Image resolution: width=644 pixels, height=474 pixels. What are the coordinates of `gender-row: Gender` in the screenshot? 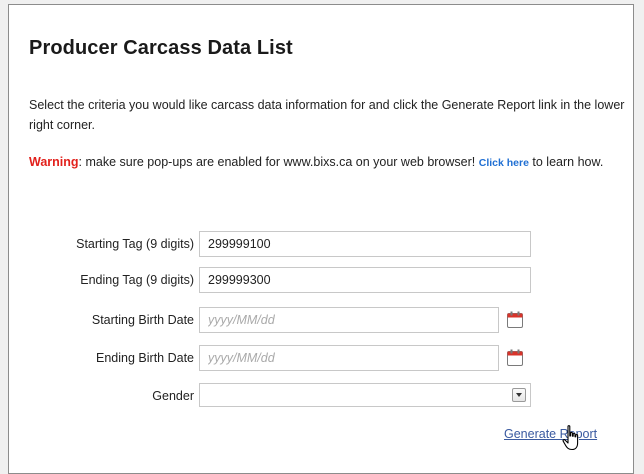 It's located at (322, 397).